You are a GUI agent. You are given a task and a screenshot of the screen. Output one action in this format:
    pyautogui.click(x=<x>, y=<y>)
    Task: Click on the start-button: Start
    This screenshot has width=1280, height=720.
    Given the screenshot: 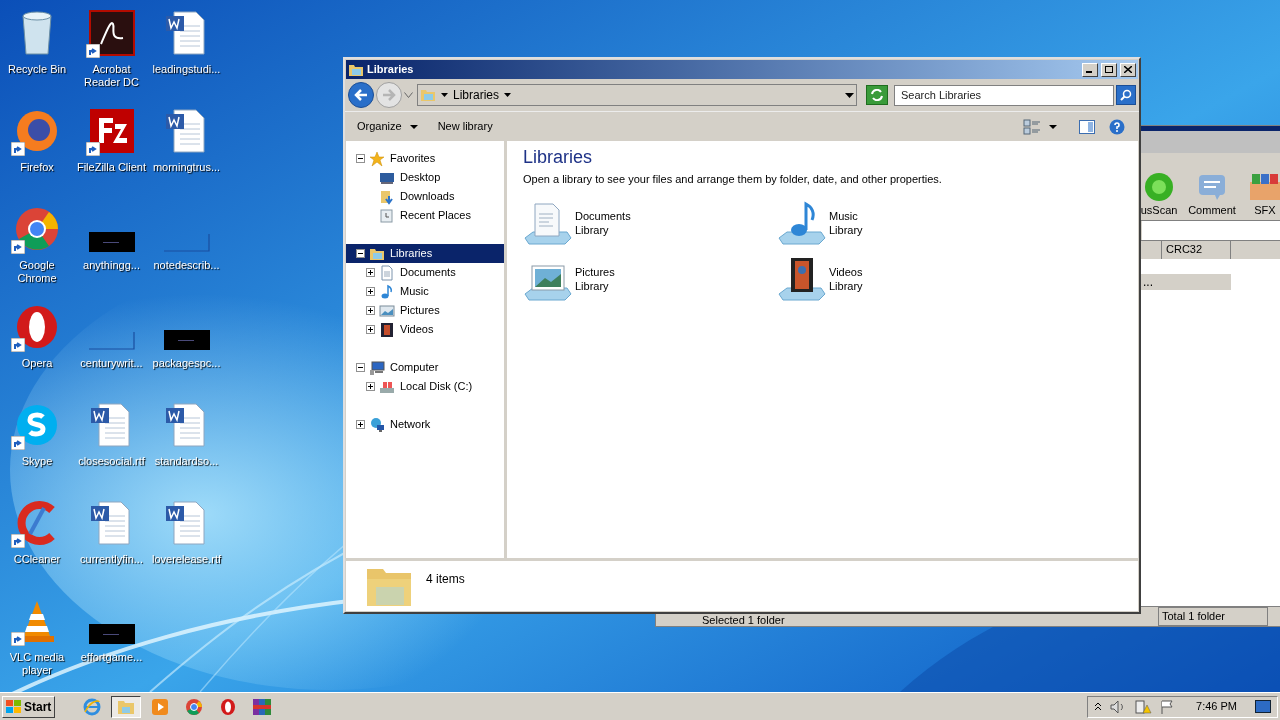 What is the action you would take?
    pyautogui.click(x=29, y=706)
    